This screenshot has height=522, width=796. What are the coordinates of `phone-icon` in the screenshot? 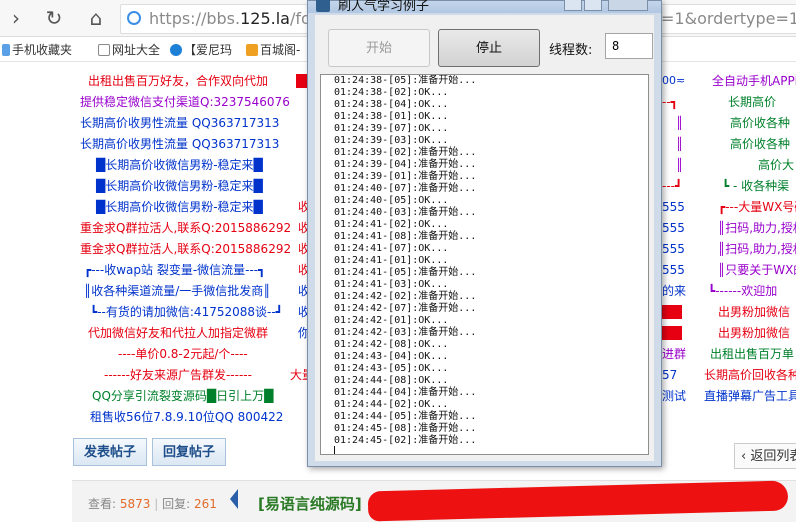 It's located at (6, 50).